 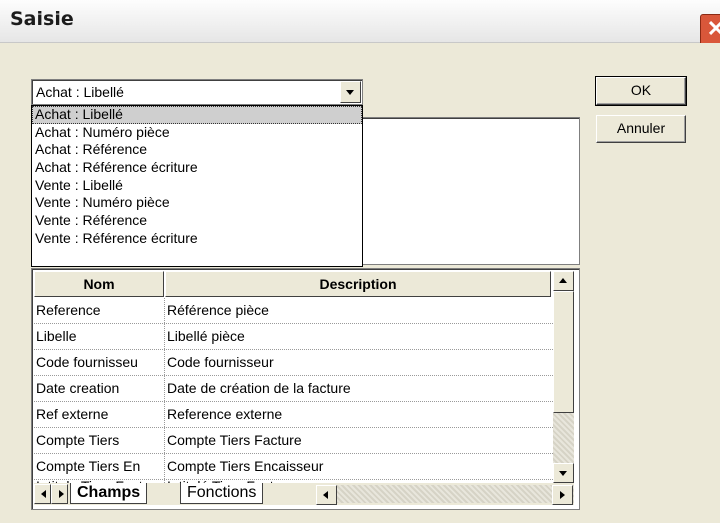 I want to click on window-title: Saisie, so click(x=42, y=19).